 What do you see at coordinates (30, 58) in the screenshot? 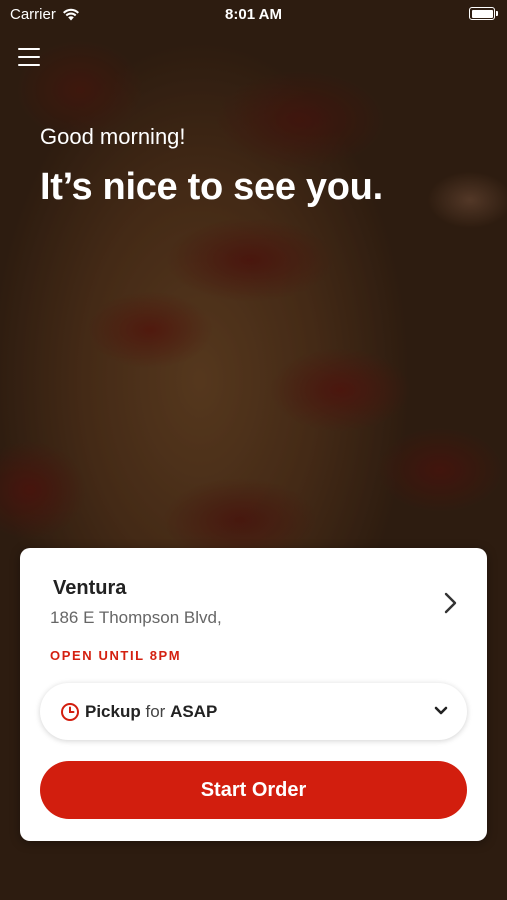
I see `hamburger-menu-icon` at bounding box center [30, 58].